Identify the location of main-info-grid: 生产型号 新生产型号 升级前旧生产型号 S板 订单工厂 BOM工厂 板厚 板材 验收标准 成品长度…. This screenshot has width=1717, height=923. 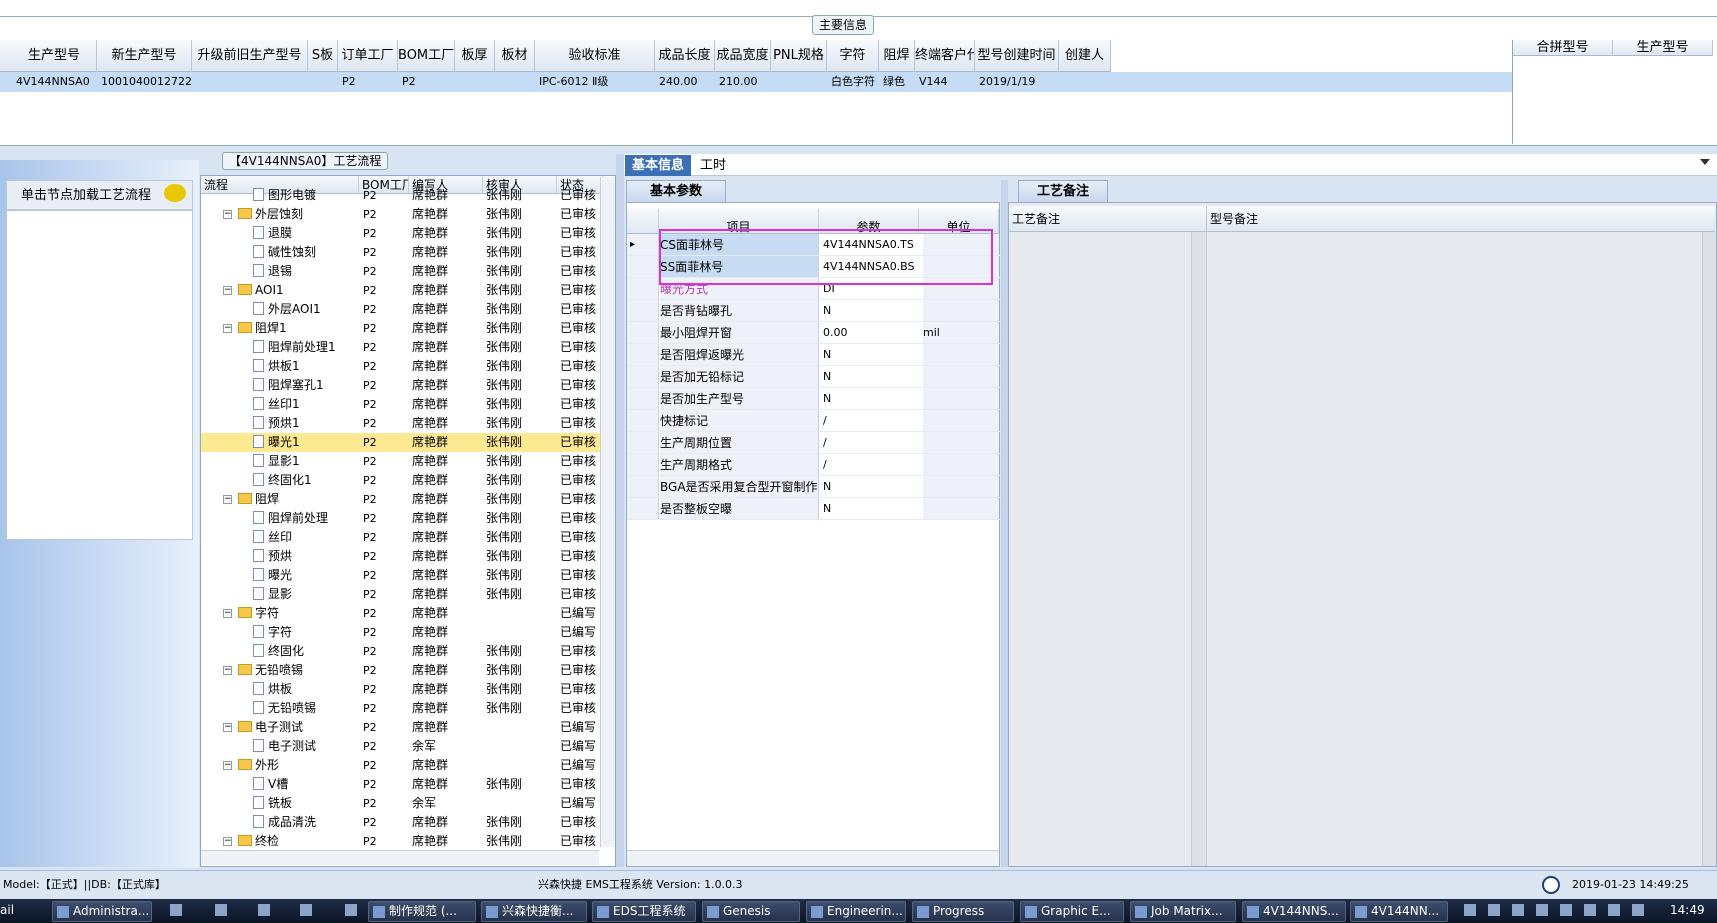
(756, 92).